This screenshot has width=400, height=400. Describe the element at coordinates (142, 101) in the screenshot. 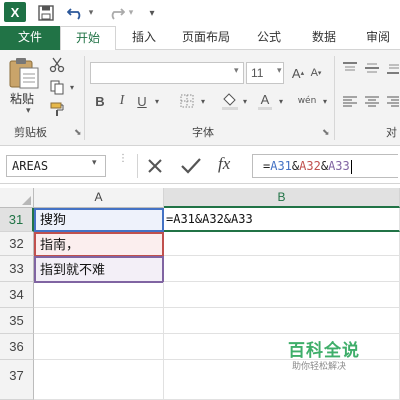

I see `underline-button: U` at that location.